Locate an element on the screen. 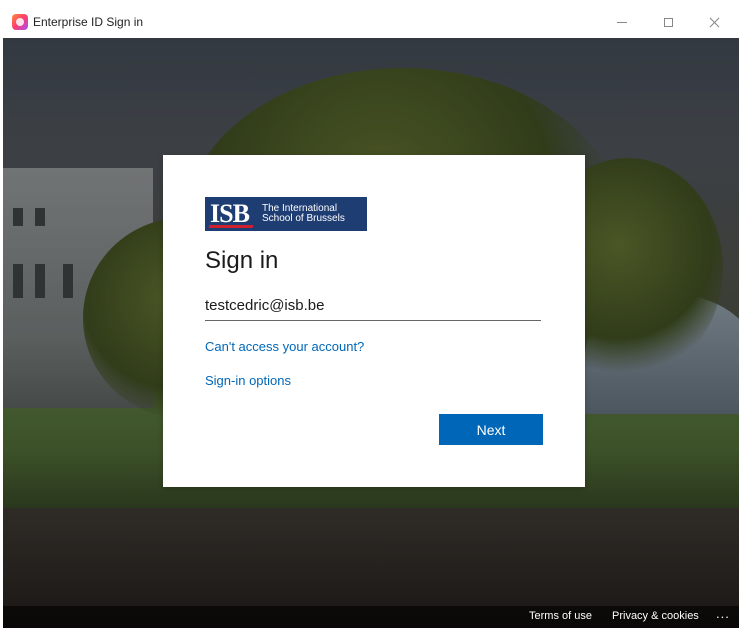 Image resolution: width=739 pixels, height=628 pixels. next-button: Next is located at coordinates (491, 429).